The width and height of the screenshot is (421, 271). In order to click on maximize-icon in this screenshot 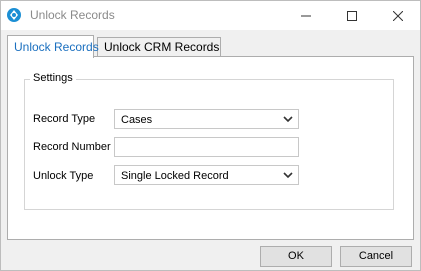, I will do `click(351, 15)`.